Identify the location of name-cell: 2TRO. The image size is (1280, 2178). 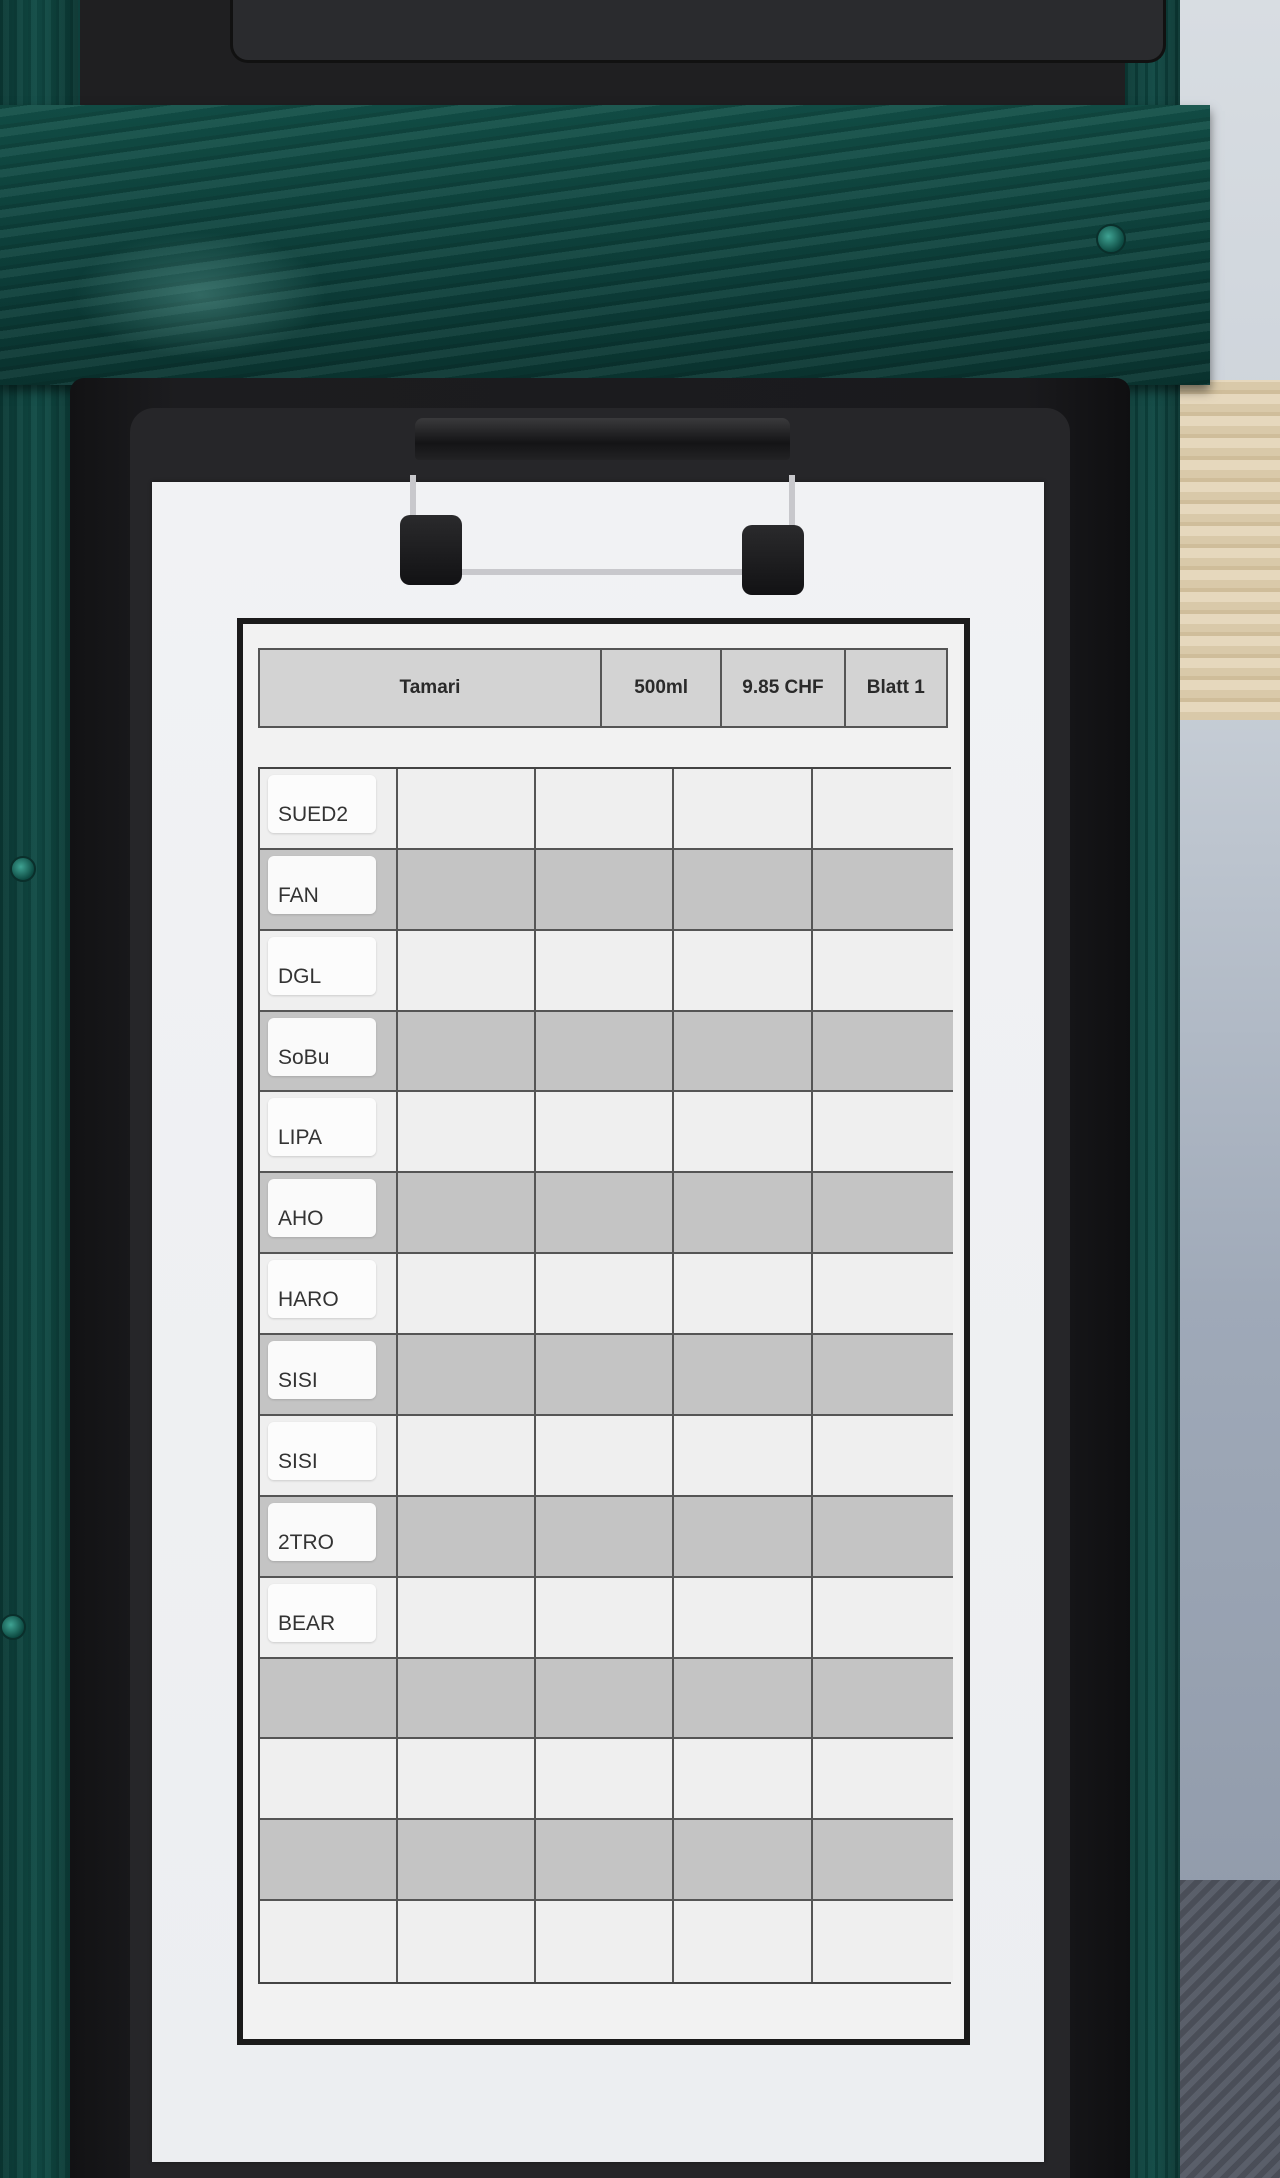
(329, 1537).